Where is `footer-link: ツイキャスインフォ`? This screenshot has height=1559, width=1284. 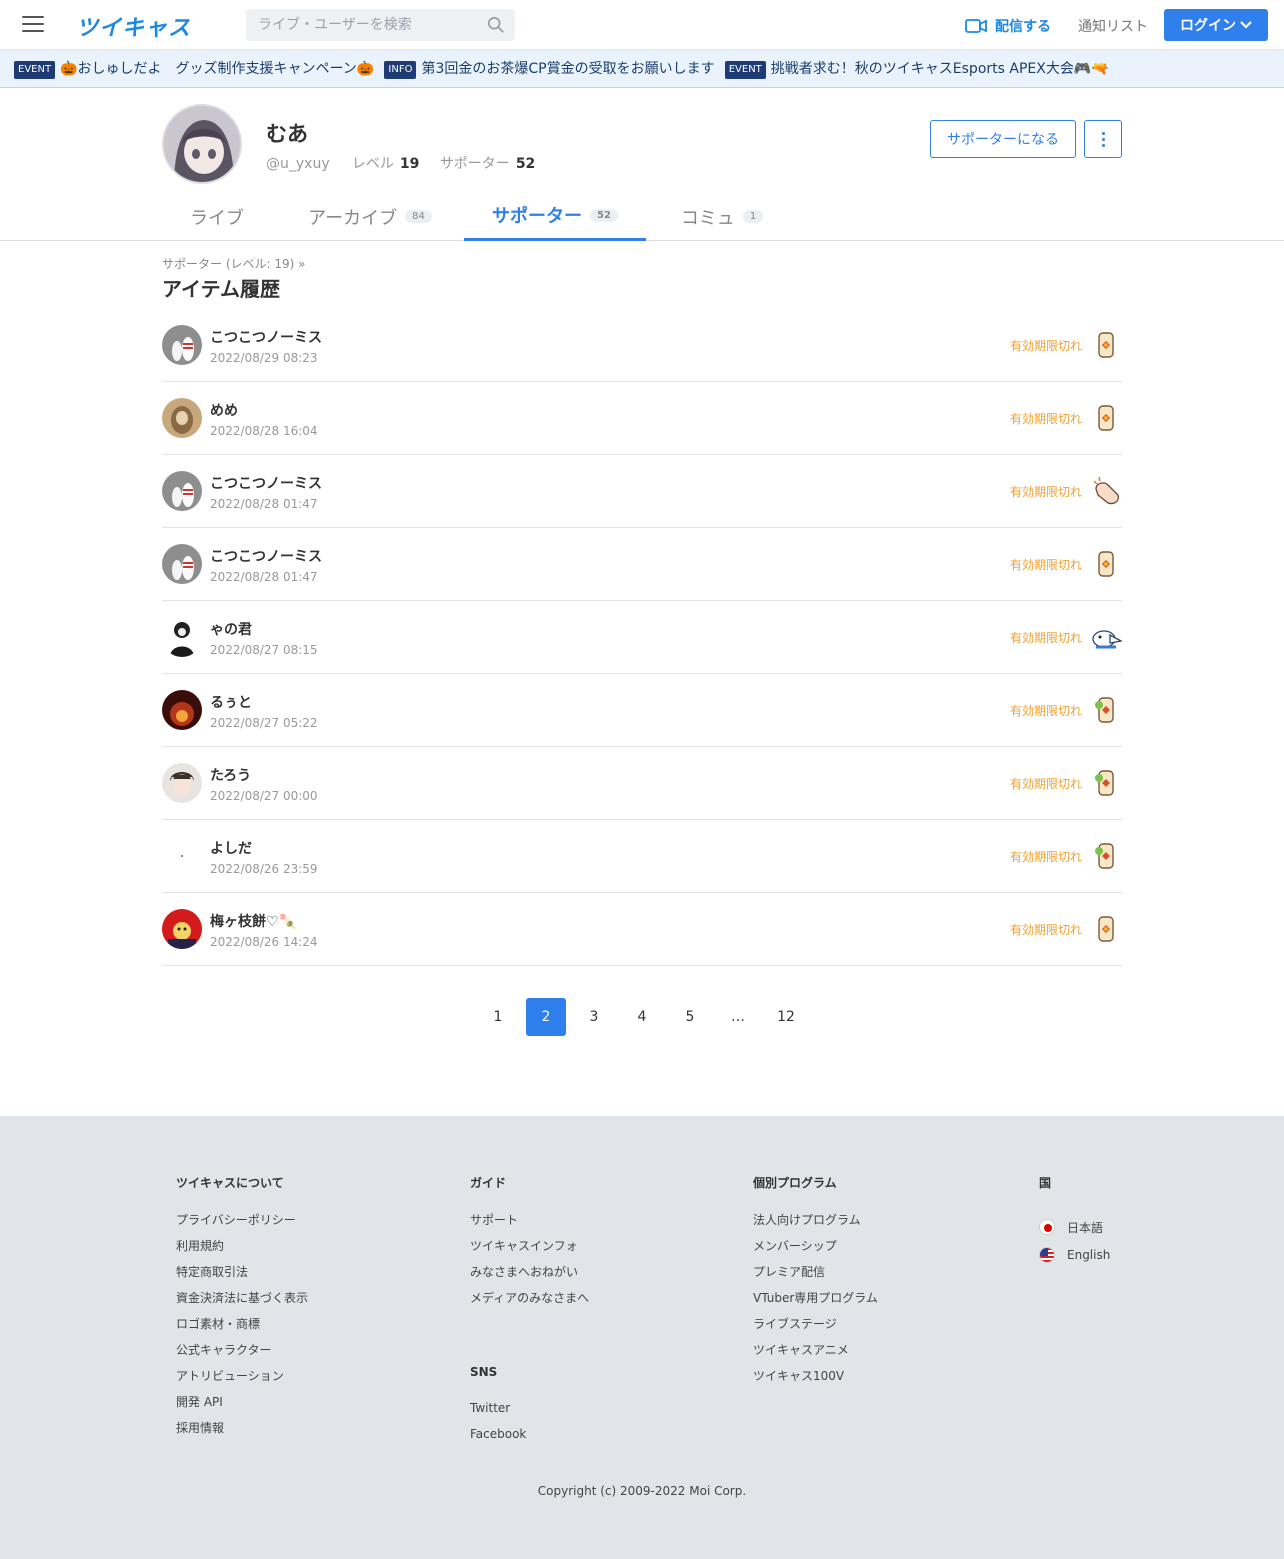
footer-link: ツイキャスインフォ is located at coordinates (529, 1252).